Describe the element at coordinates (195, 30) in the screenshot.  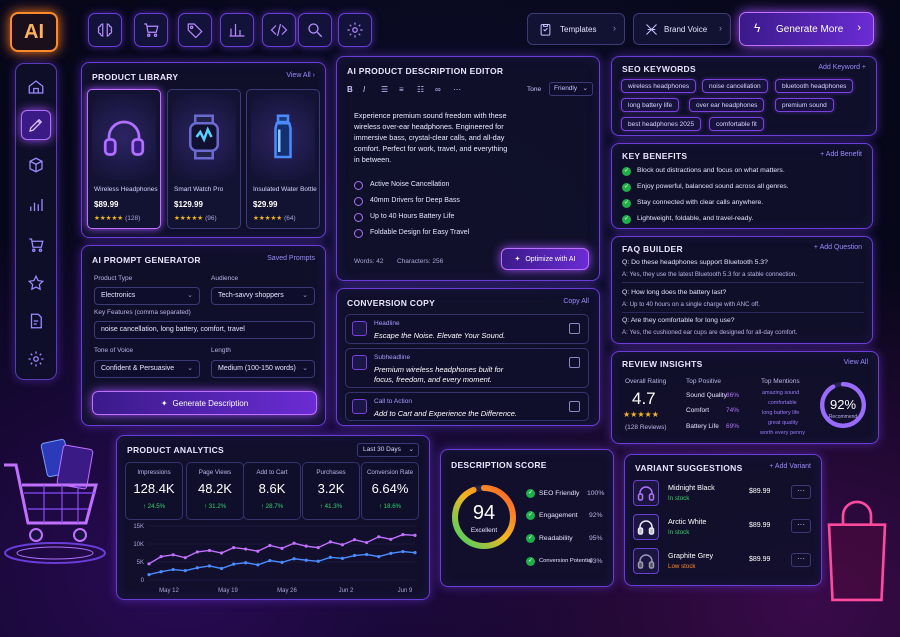
I see `tag-icon-button` at that location.